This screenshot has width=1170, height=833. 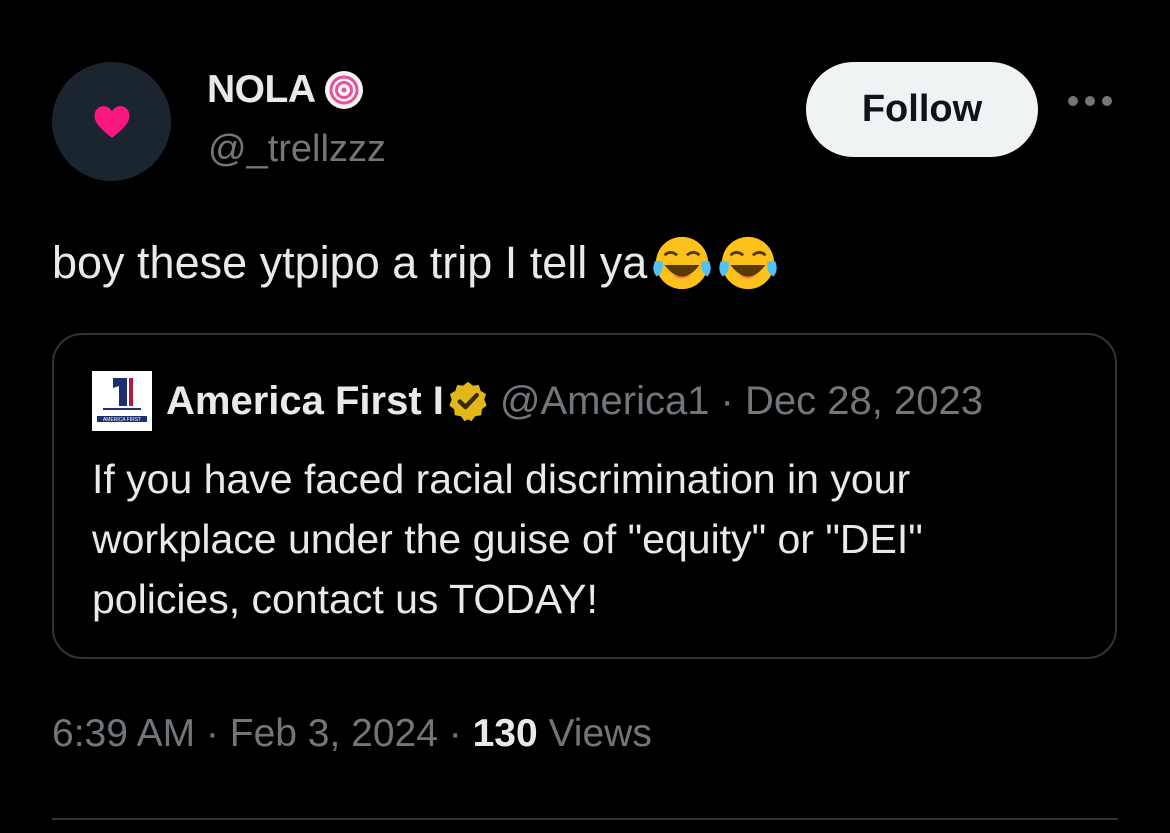 I want to click on tweet-text: boy these ytpipo a trip I tell ya, so click(x=415, y=263).